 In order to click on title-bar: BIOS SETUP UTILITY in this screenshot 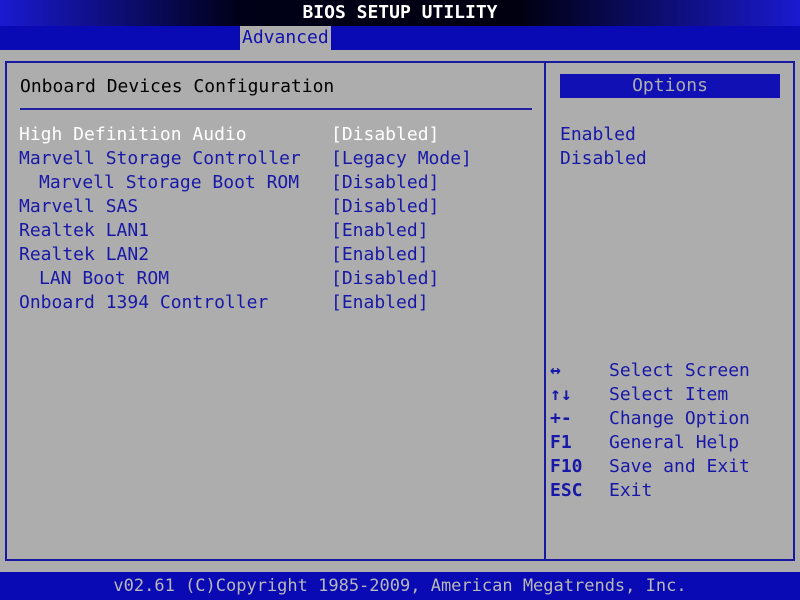, I will do `click(400, 13)`.